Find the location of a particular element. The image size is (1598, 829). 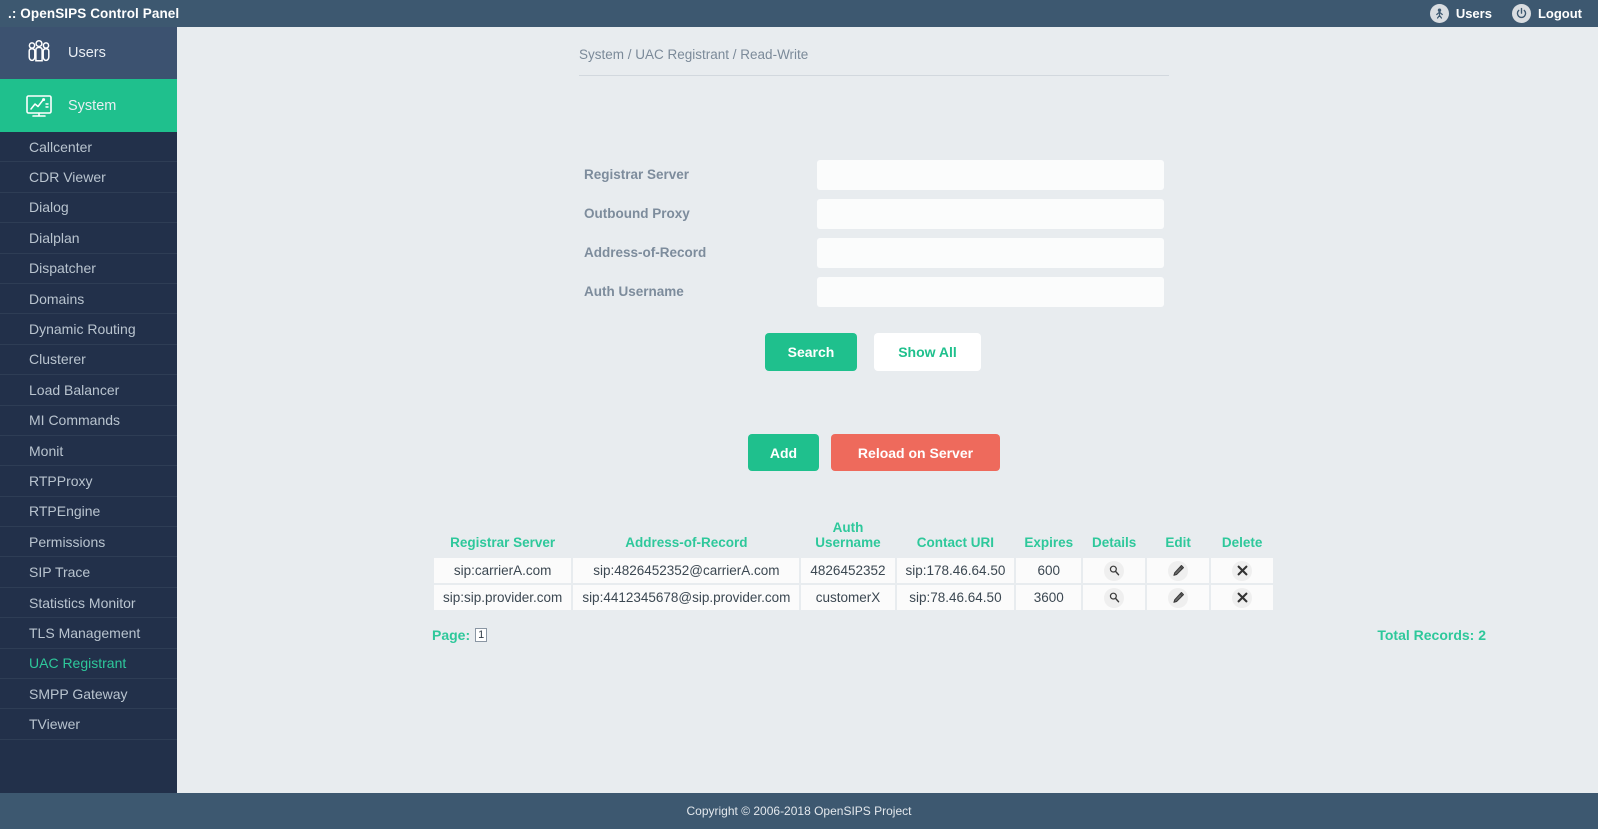

sidebar-item-tls-management: TLS Management is located at coordinates (88, 633).